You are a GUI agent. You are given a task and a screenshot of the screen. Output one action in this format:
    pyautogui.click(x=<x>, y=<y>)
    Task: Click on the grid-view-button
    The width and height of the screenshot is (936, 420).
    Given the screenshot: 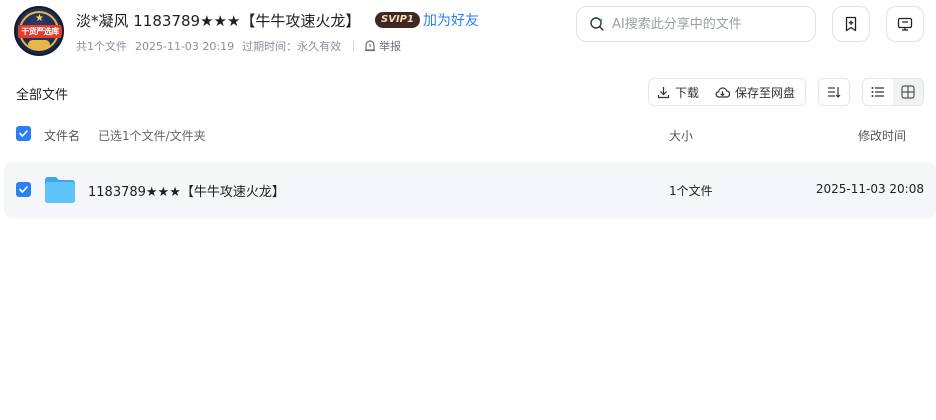 What is the action you would take?
    pyautogui.click(x=908, y=92)
    